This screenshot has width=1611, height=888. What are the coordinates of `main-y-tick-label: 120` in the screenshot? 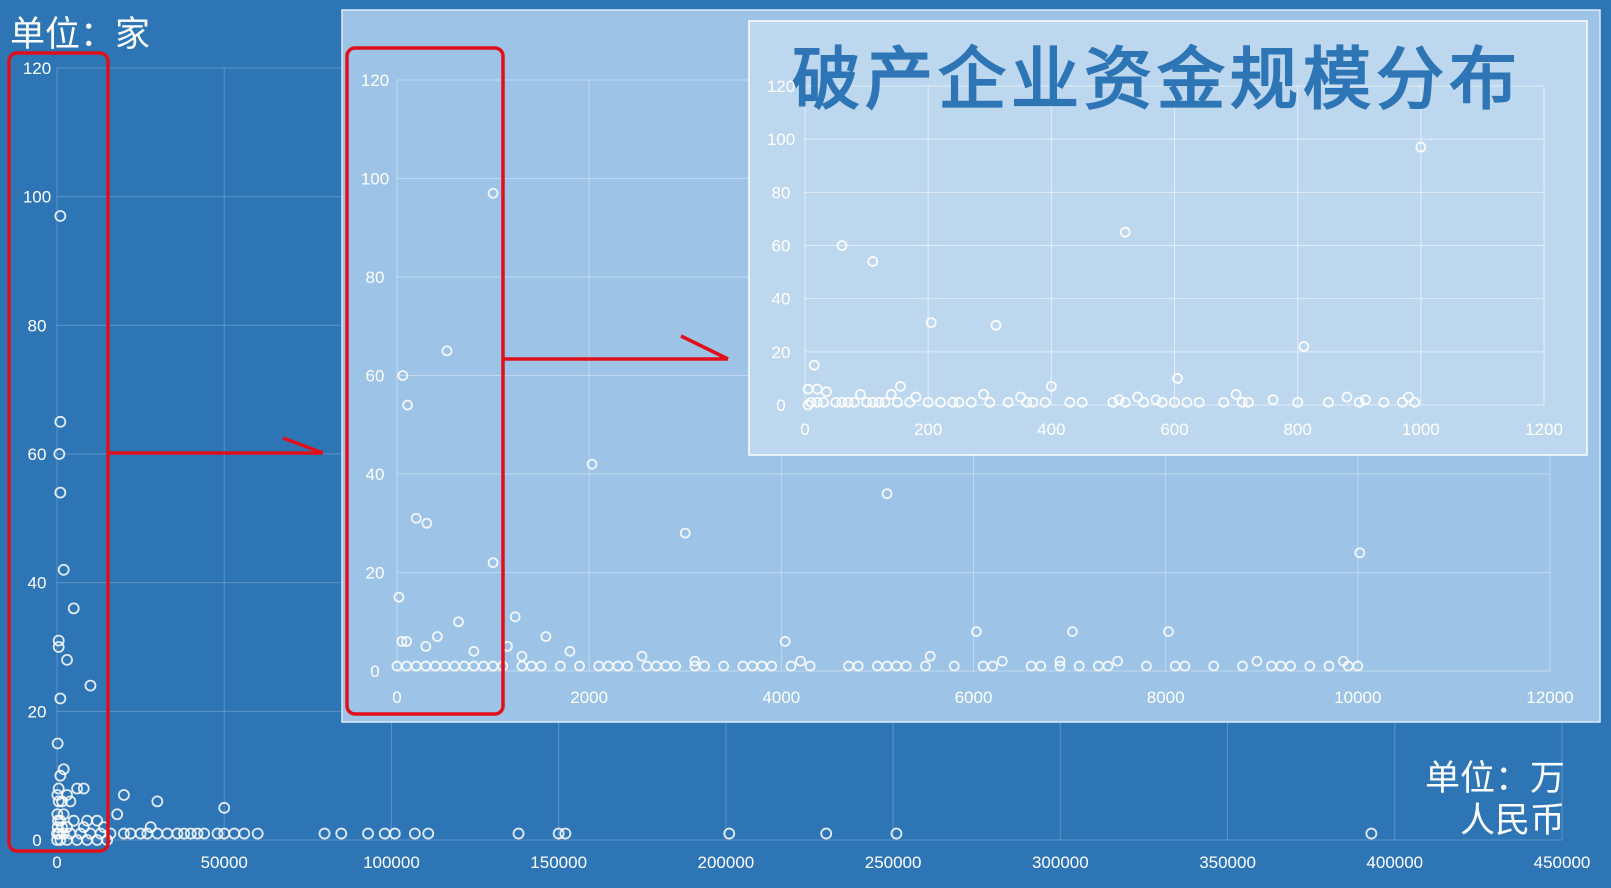 It's located at (37, 68).